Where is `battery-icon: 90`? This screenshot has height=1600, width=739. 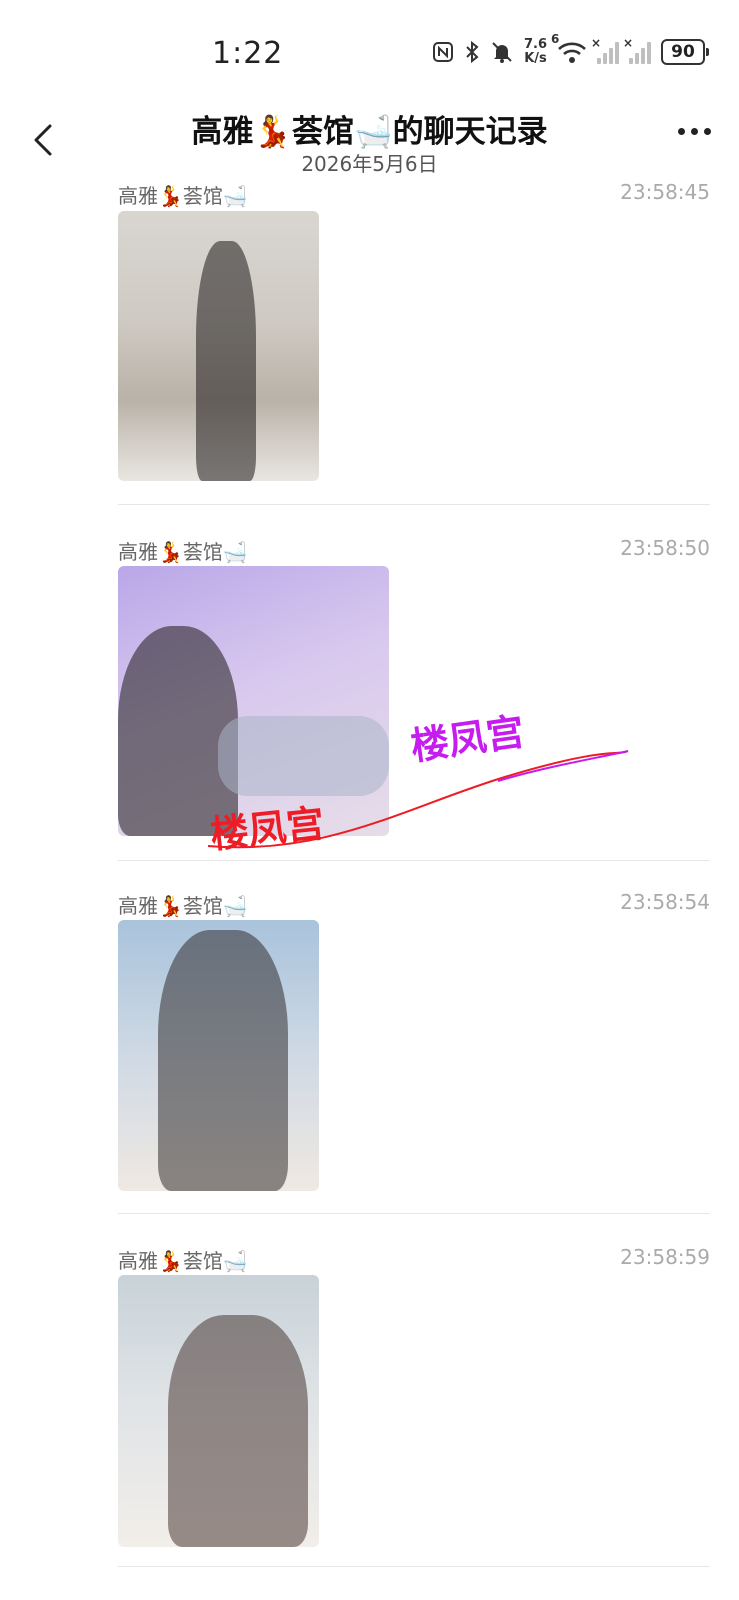 battery-icon: 90 is located at coordinates (685, 52).